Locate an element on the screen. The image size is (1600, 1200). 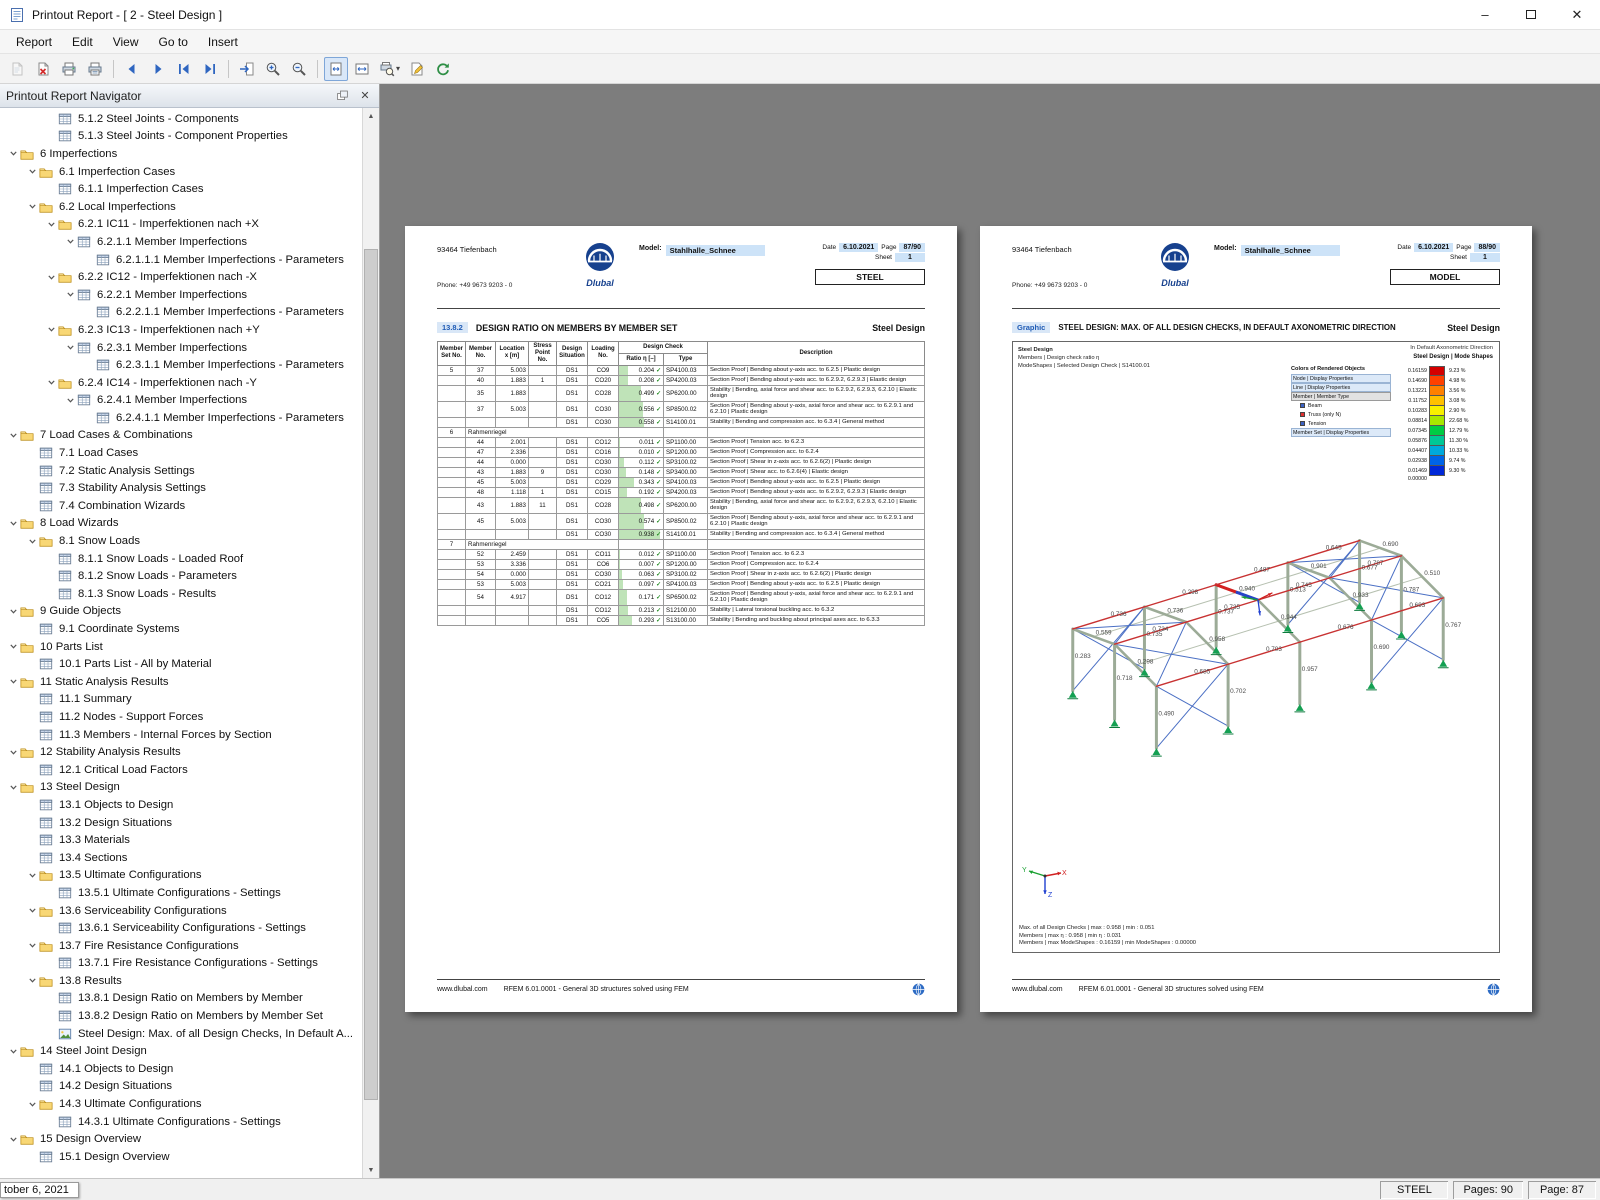
tree-item: 8.1.1 Snow Loads - Loaded Roof is located at coordinates (181, 559).